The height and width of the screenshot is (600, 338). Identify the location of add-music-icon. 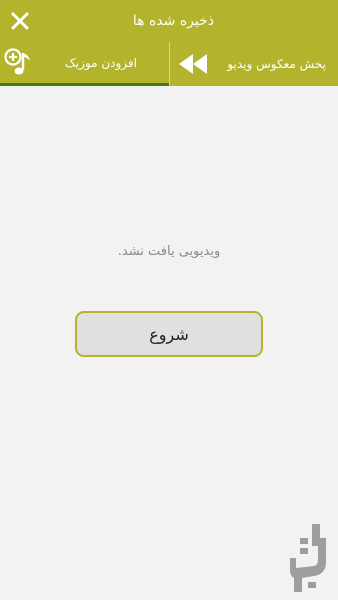
(17, 61).